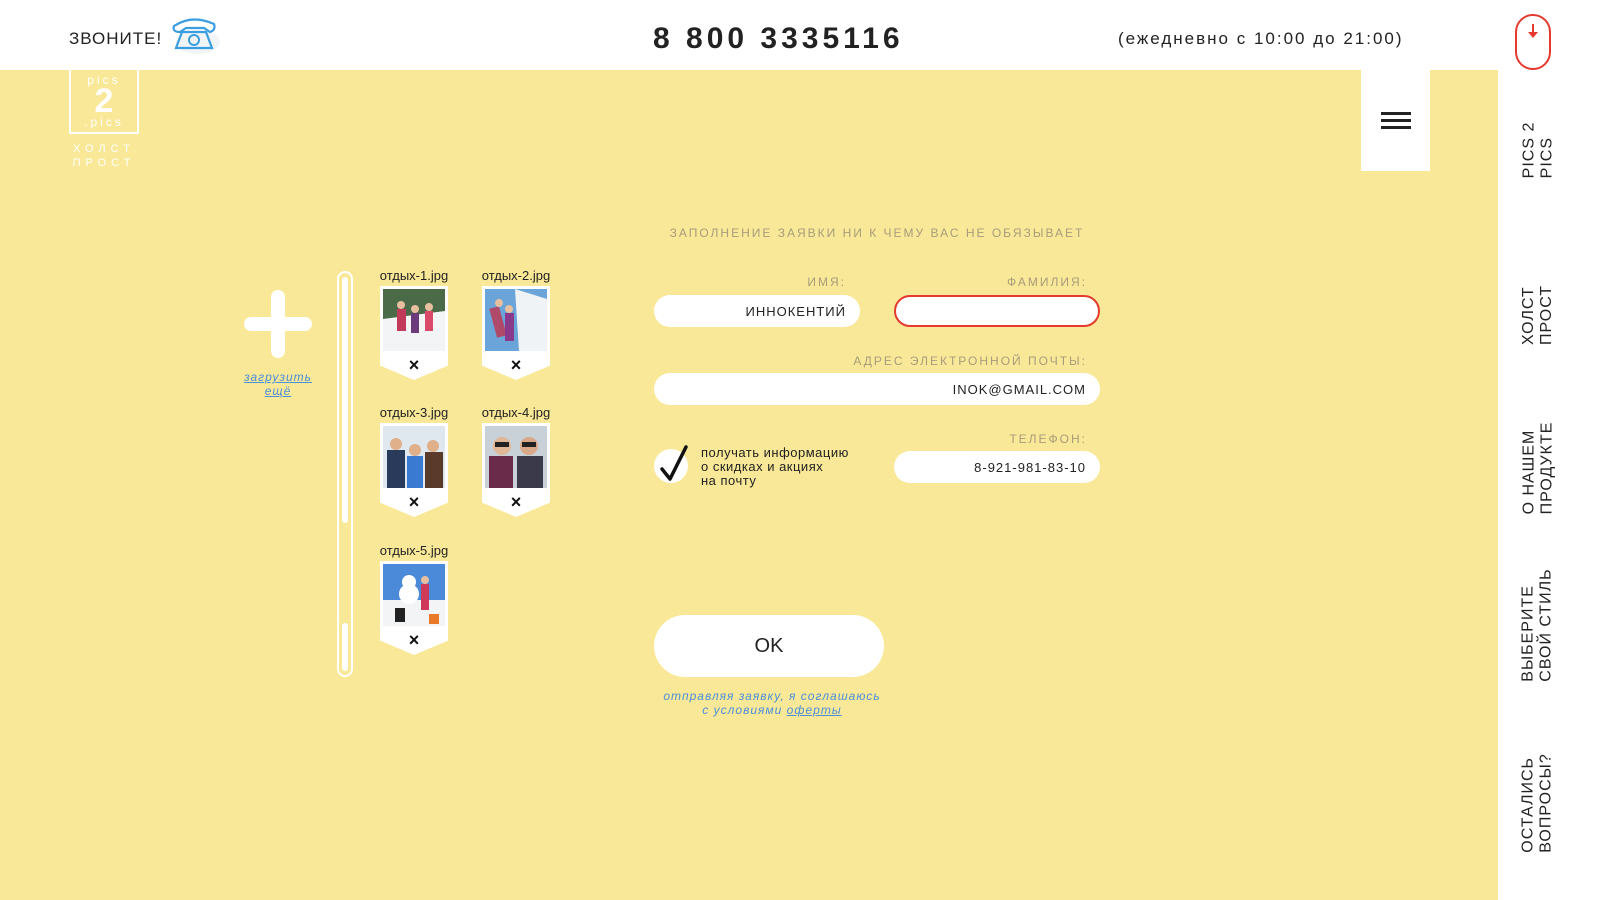 This screenshot has width=1600, height=900. I want to click on last-name-field, so click(997, 311).